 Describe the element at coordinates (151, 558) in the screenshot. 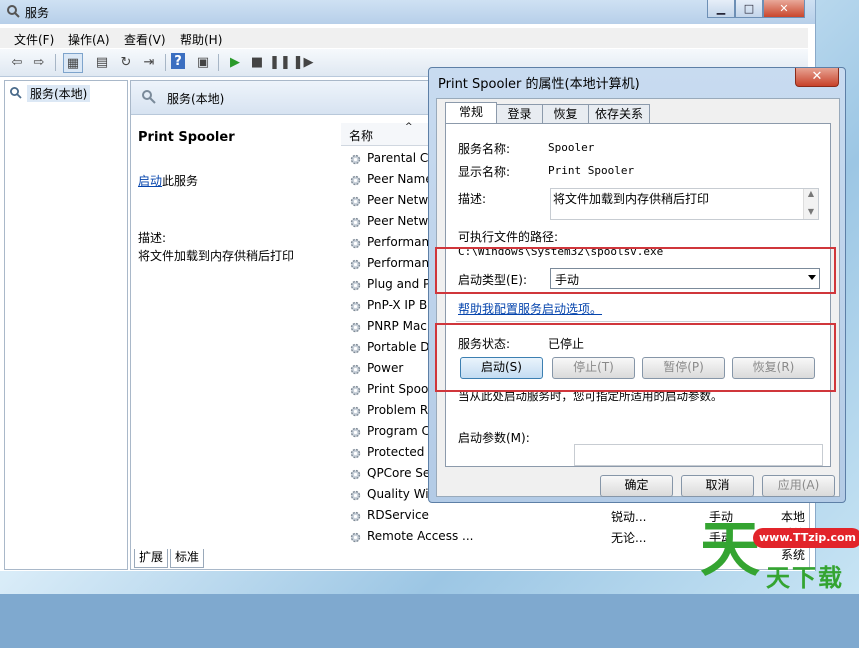

I see `tab-extended: 扩展` at that location.